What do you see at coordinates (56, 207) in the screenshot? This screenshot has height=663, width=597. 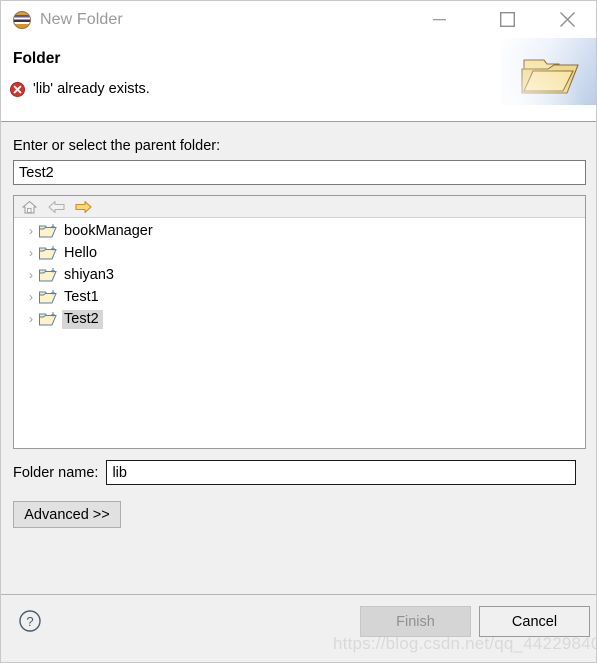 I see `back-arrow-icon` at bounding box center [56, 207].